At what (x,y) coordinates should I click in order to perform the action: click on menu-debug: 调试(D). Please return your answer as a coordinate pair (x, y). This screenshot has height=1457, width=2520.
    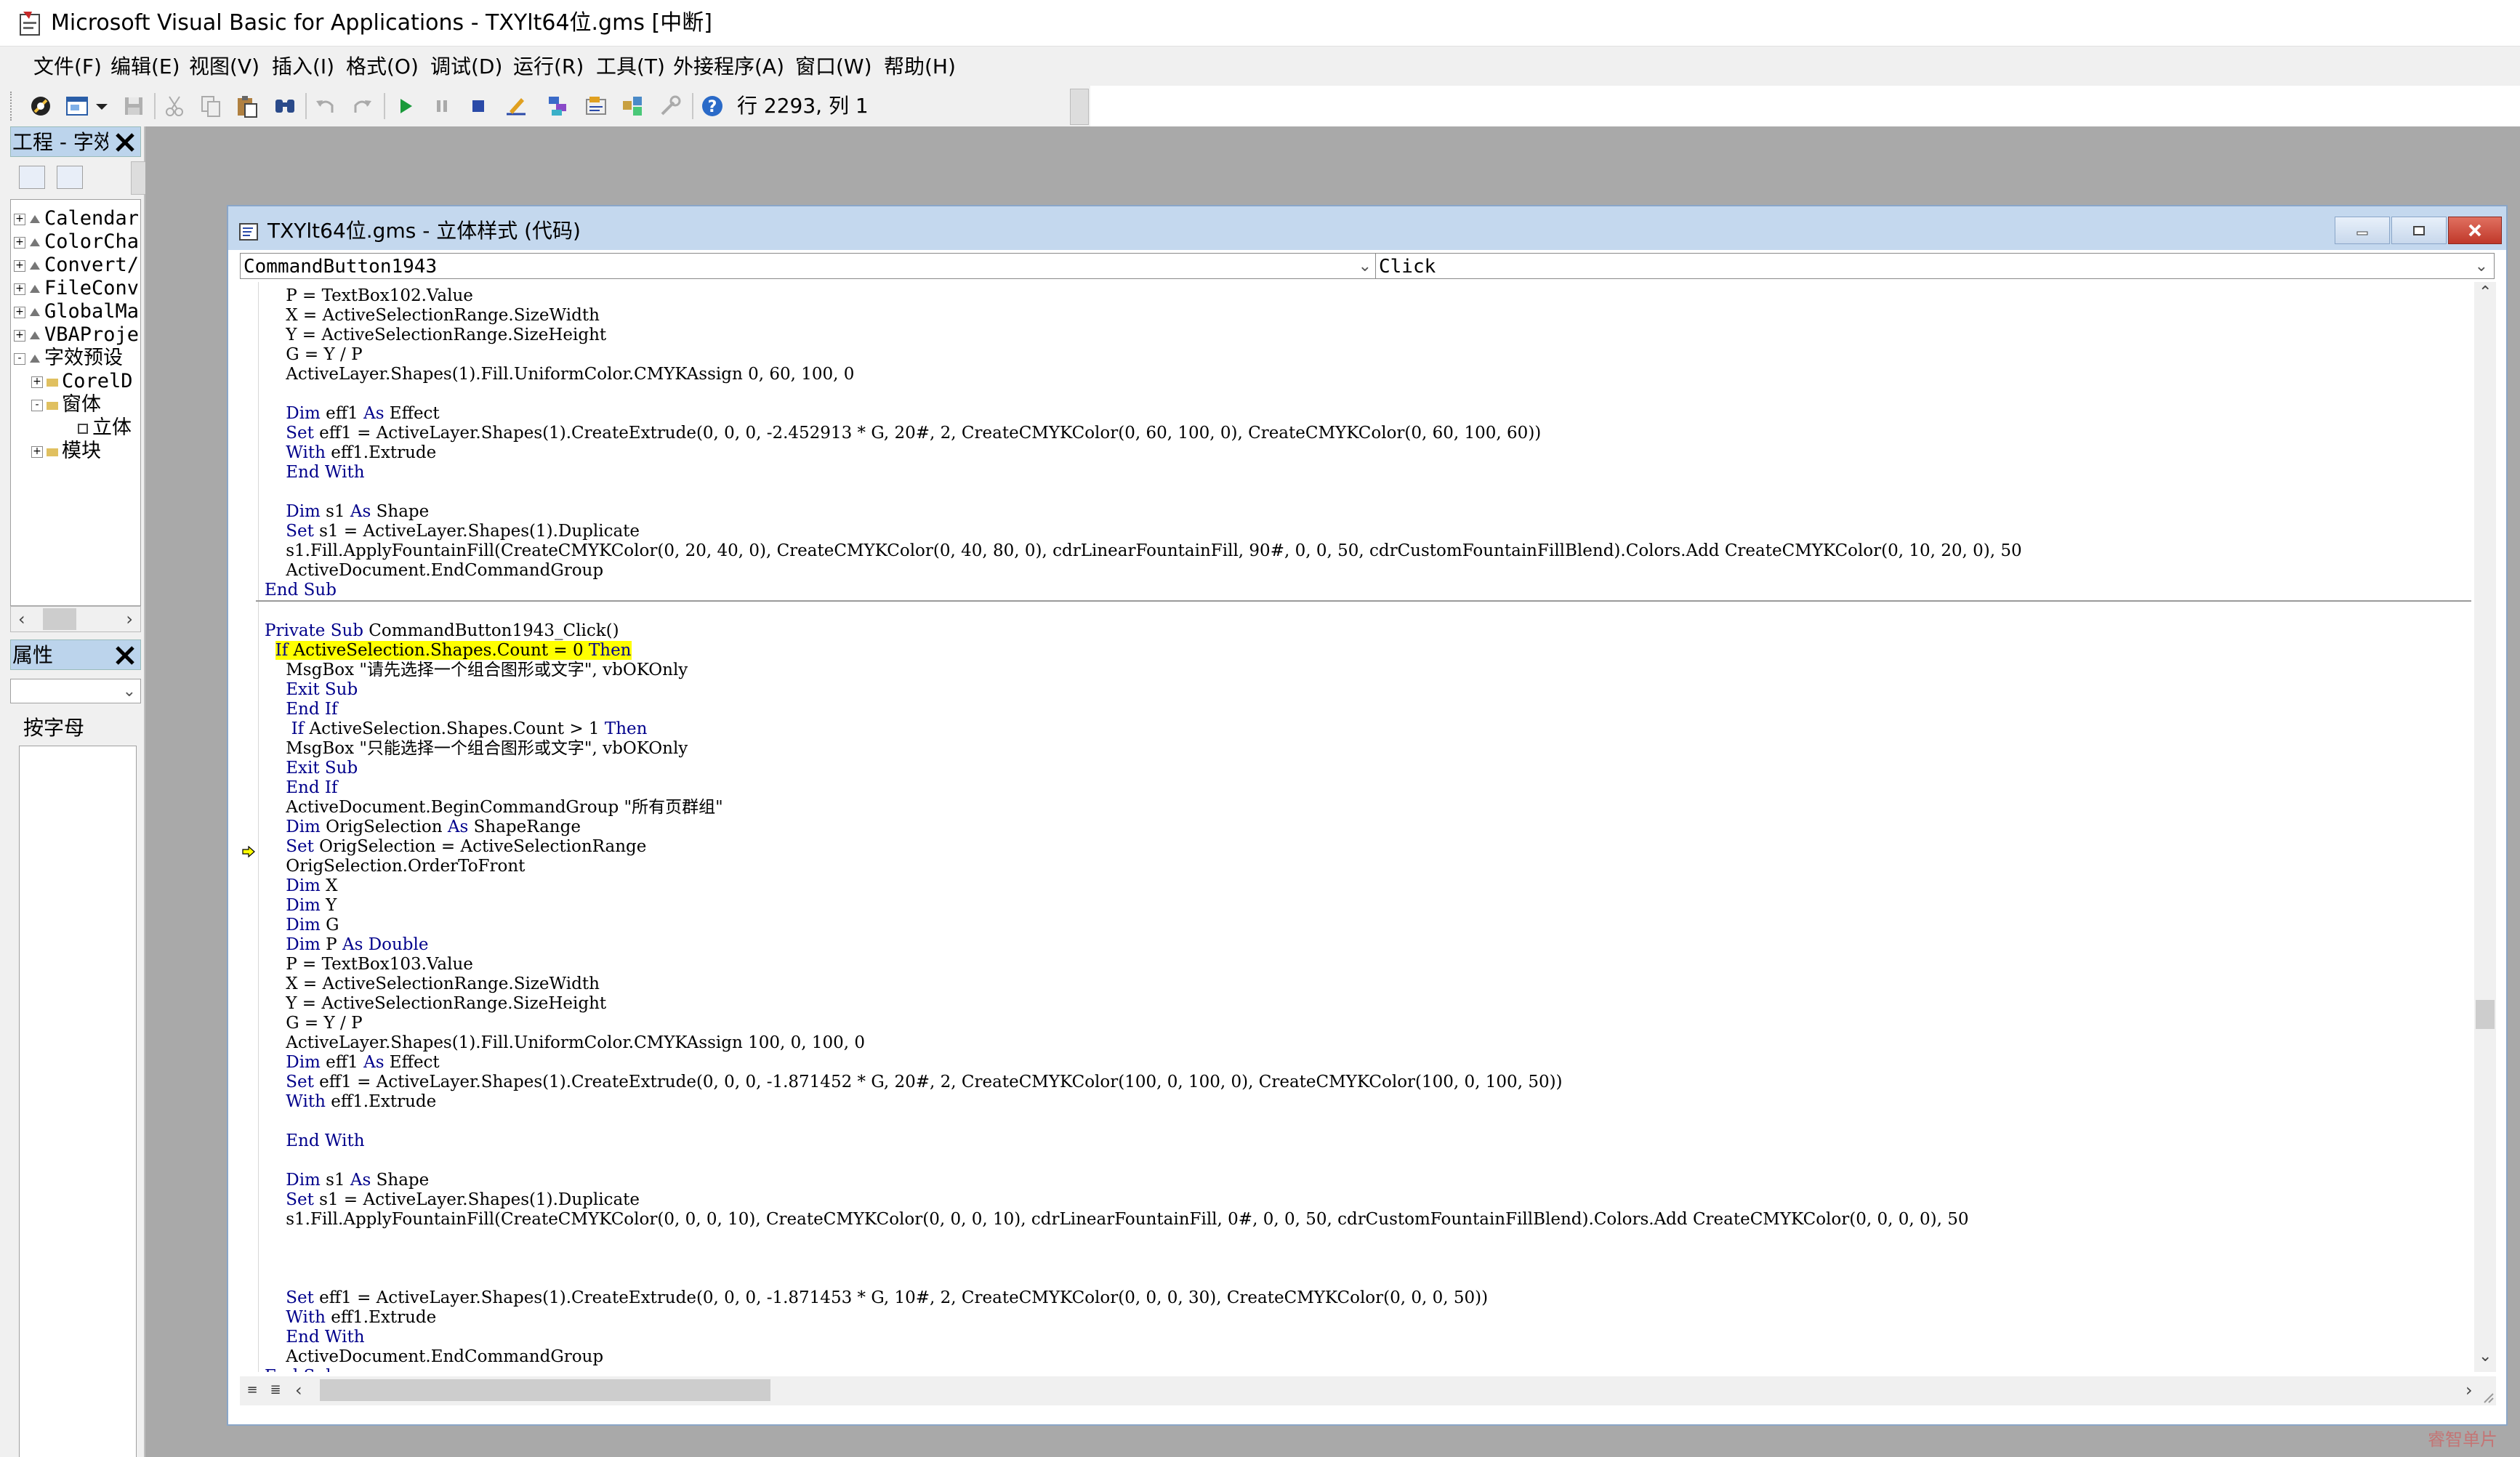
    Looking at the image, I should click on (466, 66).